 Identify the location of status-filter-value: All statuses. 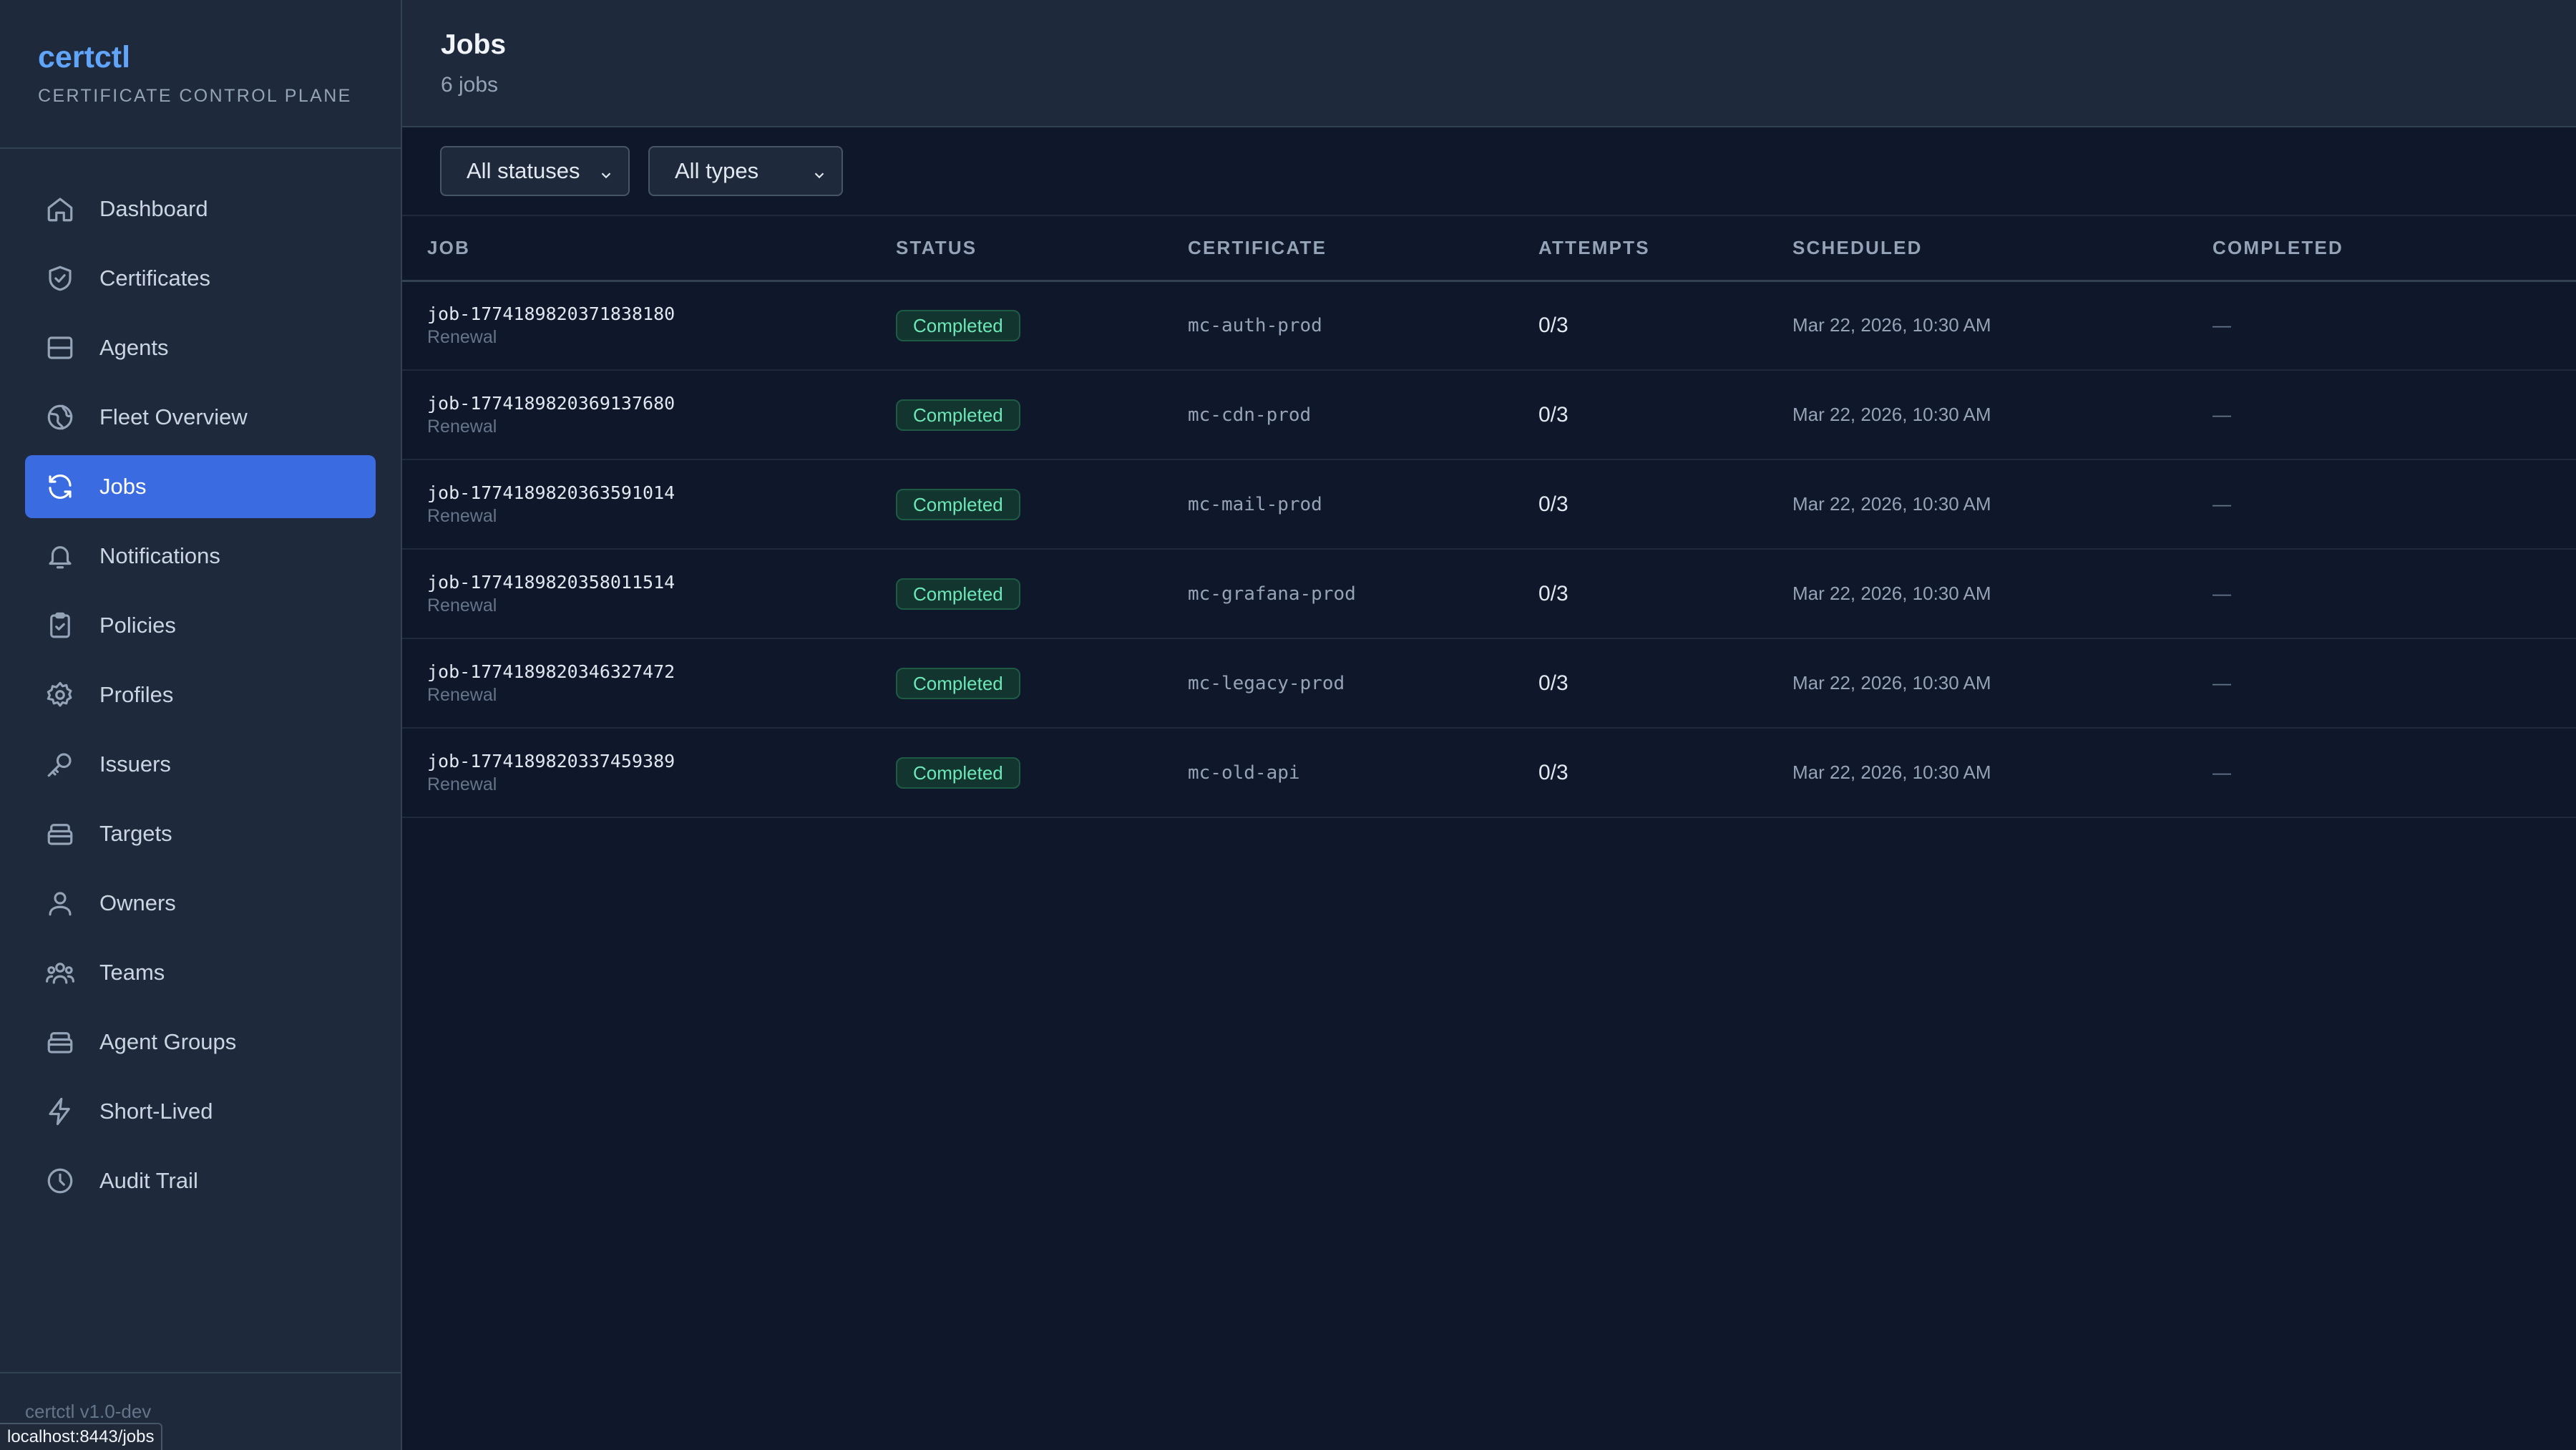
(523, 170).